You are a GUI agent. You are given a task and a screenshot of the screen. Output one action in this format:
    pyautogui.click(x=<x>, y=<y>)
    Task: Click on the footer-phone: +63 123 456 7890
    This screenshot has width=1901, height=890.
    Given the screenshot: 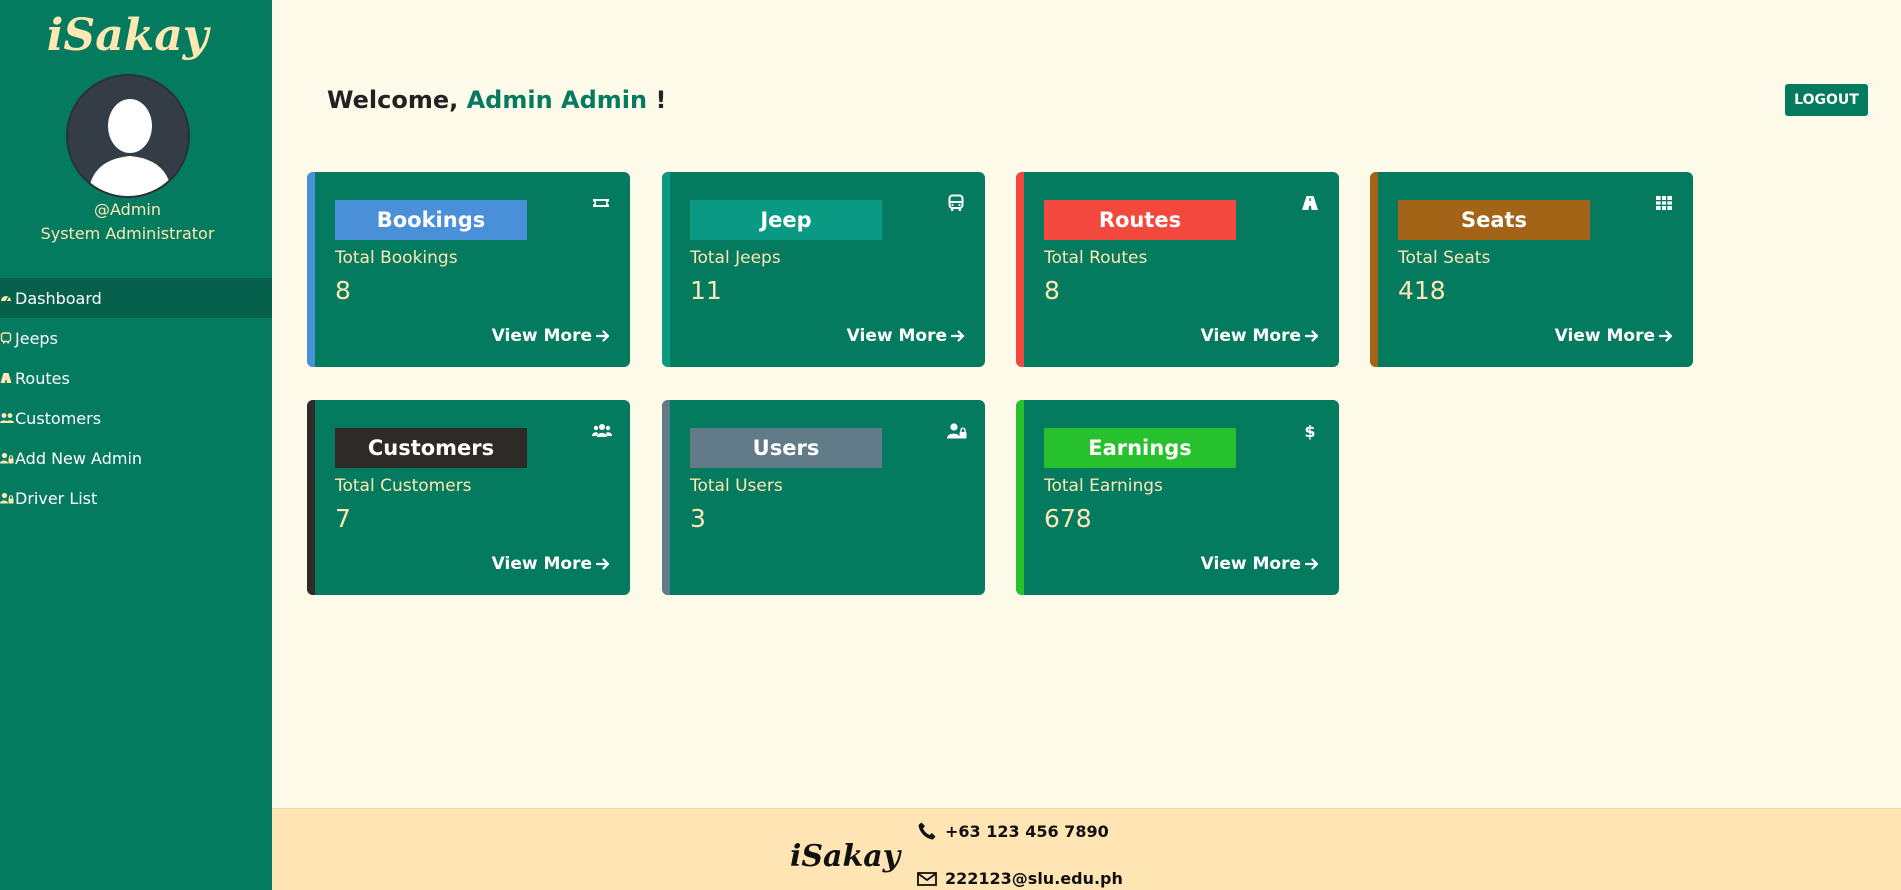 What is the action you would take?
    pyautogui.click(x=1013, y=831)
    